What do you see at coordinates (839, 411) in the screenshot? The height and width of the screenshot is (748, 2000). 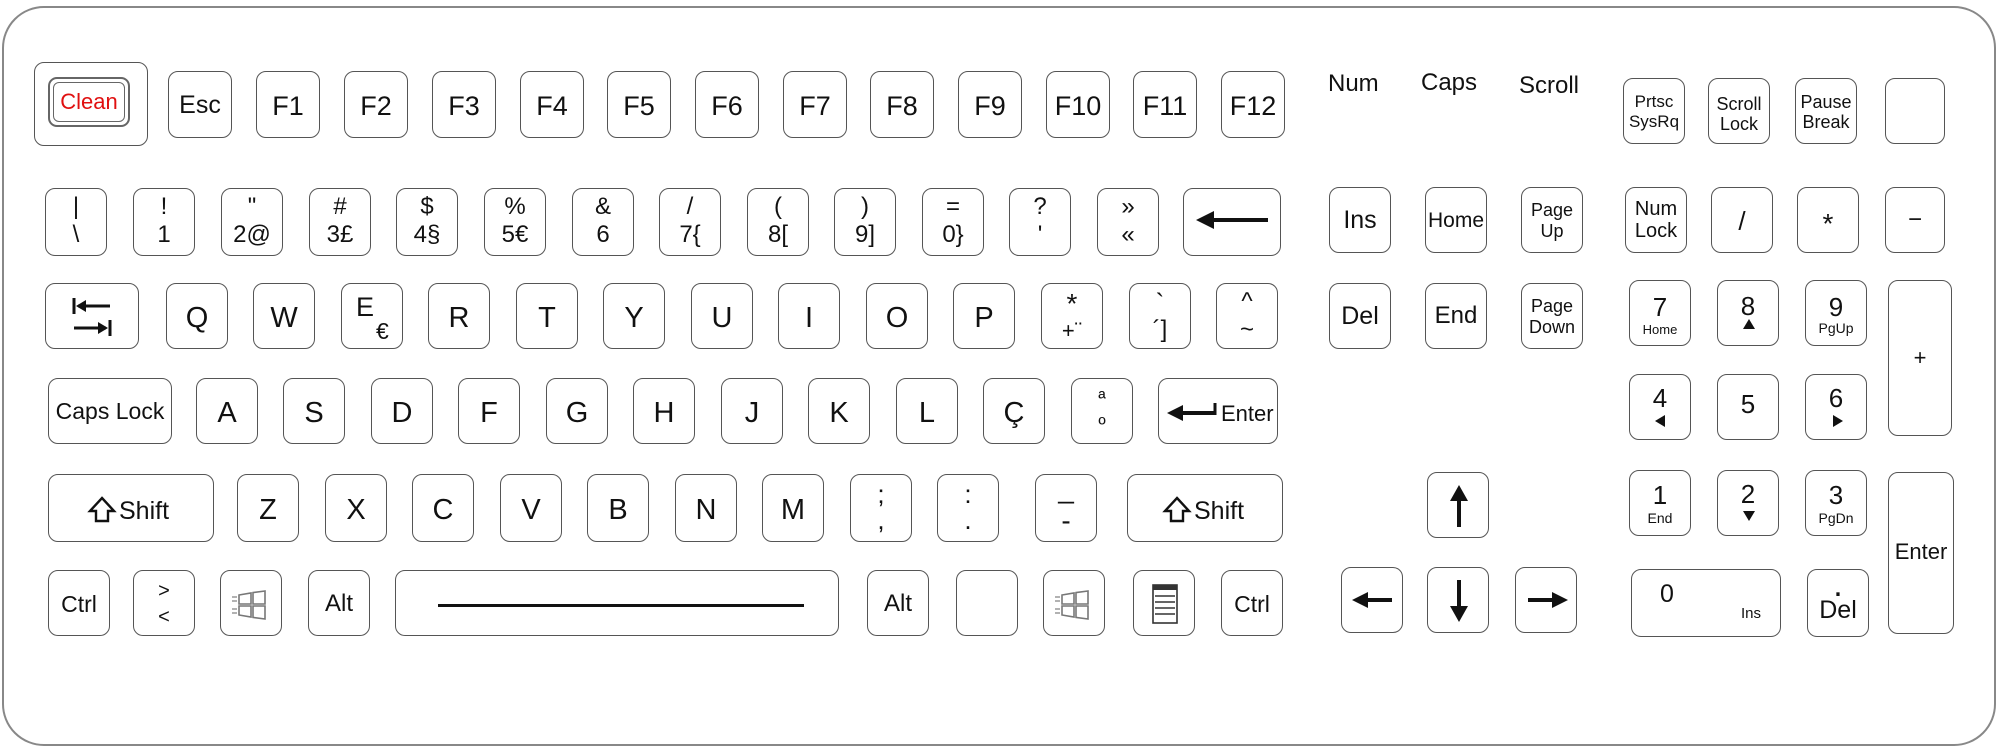 I see `key-k: K` at bounding box center [839, 411].